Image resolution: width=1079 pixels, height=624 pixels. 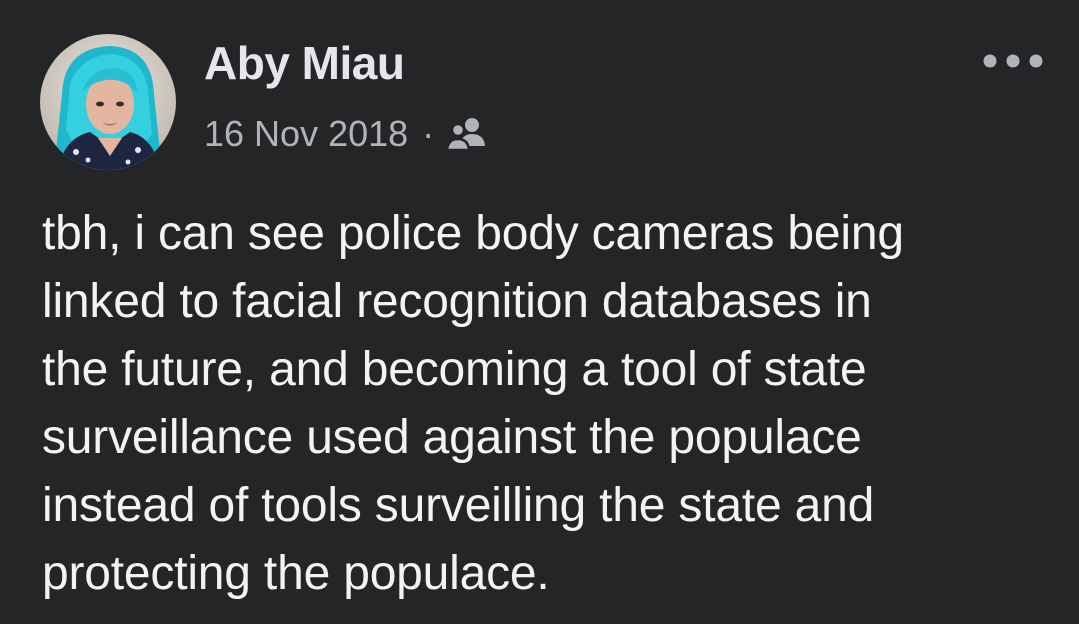 I want to click on post-meta: 16 Nov 2018 ·, so click(x=346, y=134).